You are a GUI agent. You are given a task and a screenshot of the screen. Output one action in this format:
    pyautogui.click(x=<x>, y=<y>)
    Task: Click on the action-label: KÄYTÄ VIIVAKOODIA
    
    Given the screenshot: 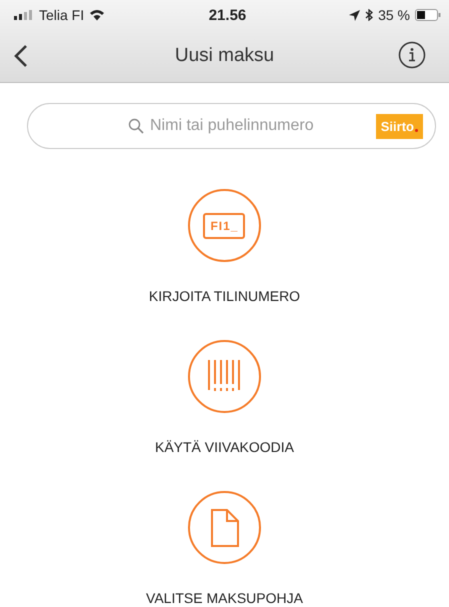 What is the action you would take?
    pyautogui.click(x=224, y=447)
    